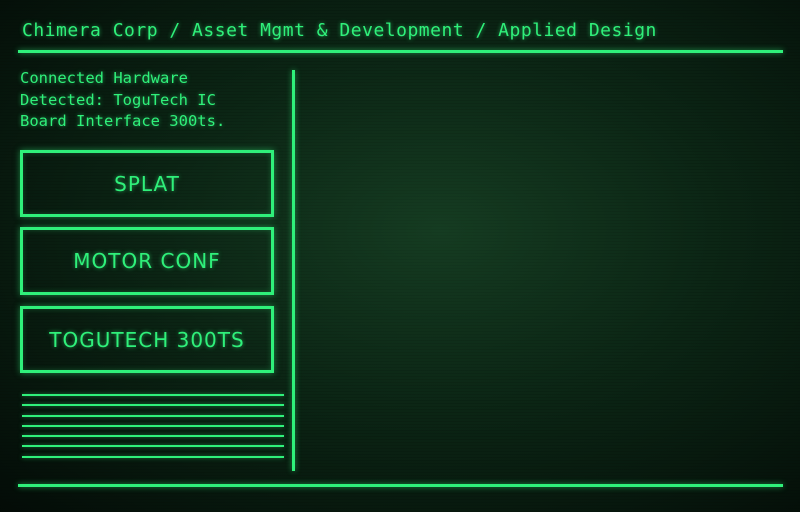  Describe the element at coordinates (118, 99) in the screenshot. I see `status-line-2: Detected: ToguTech IC` at that location.